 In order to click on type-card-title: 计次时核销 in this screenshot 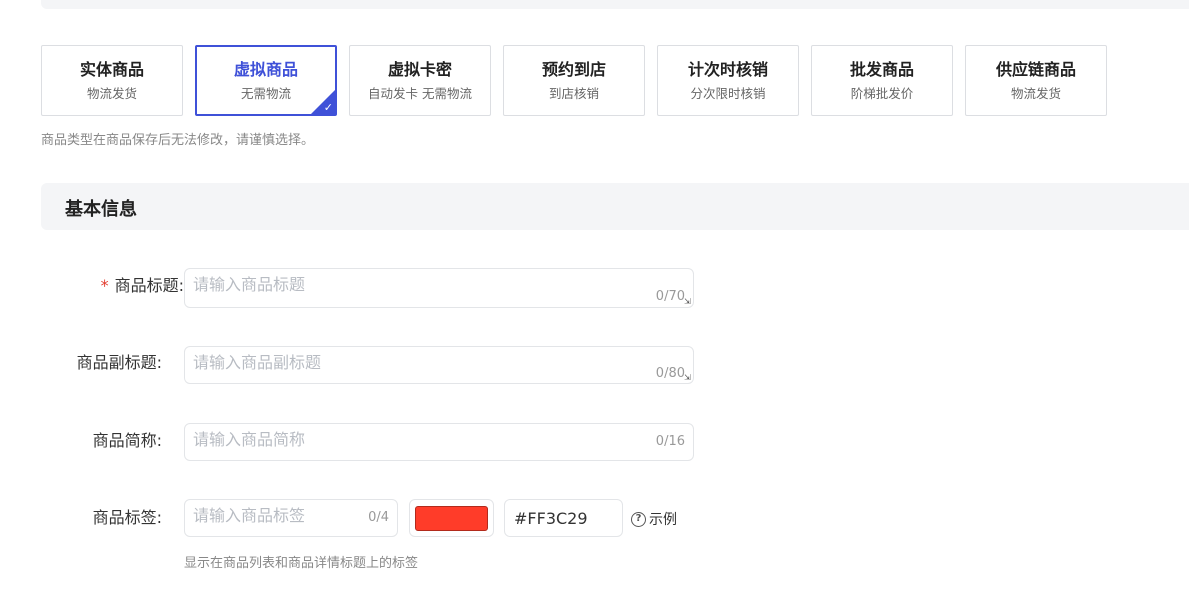, I will do `click(727, 69)`.